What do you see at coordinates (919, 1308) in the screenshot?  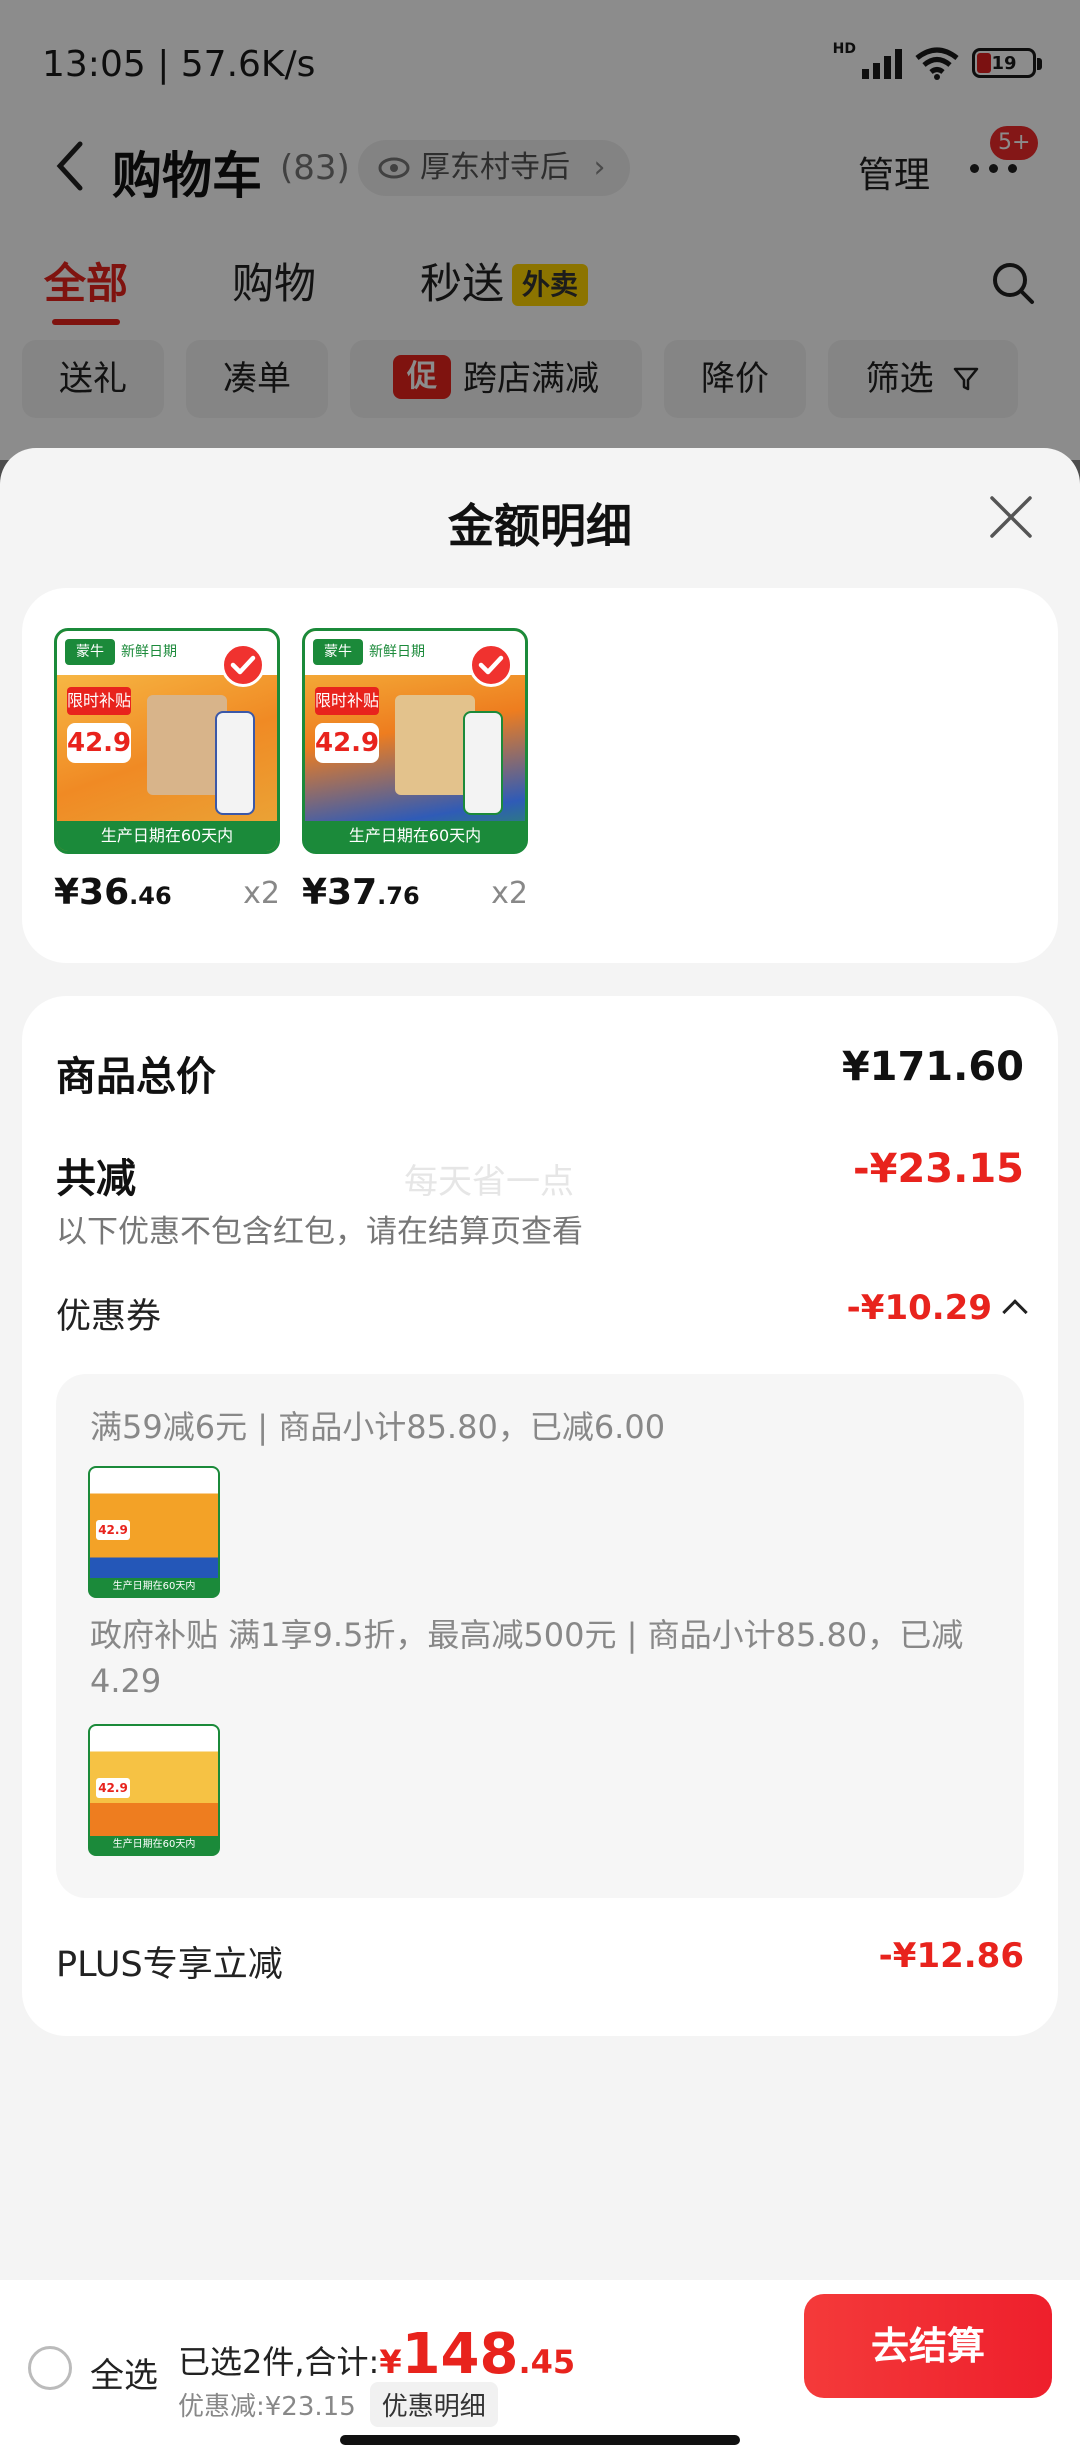 I see `coupon-value: -¥10.29` at bounding box center [919, 1308].